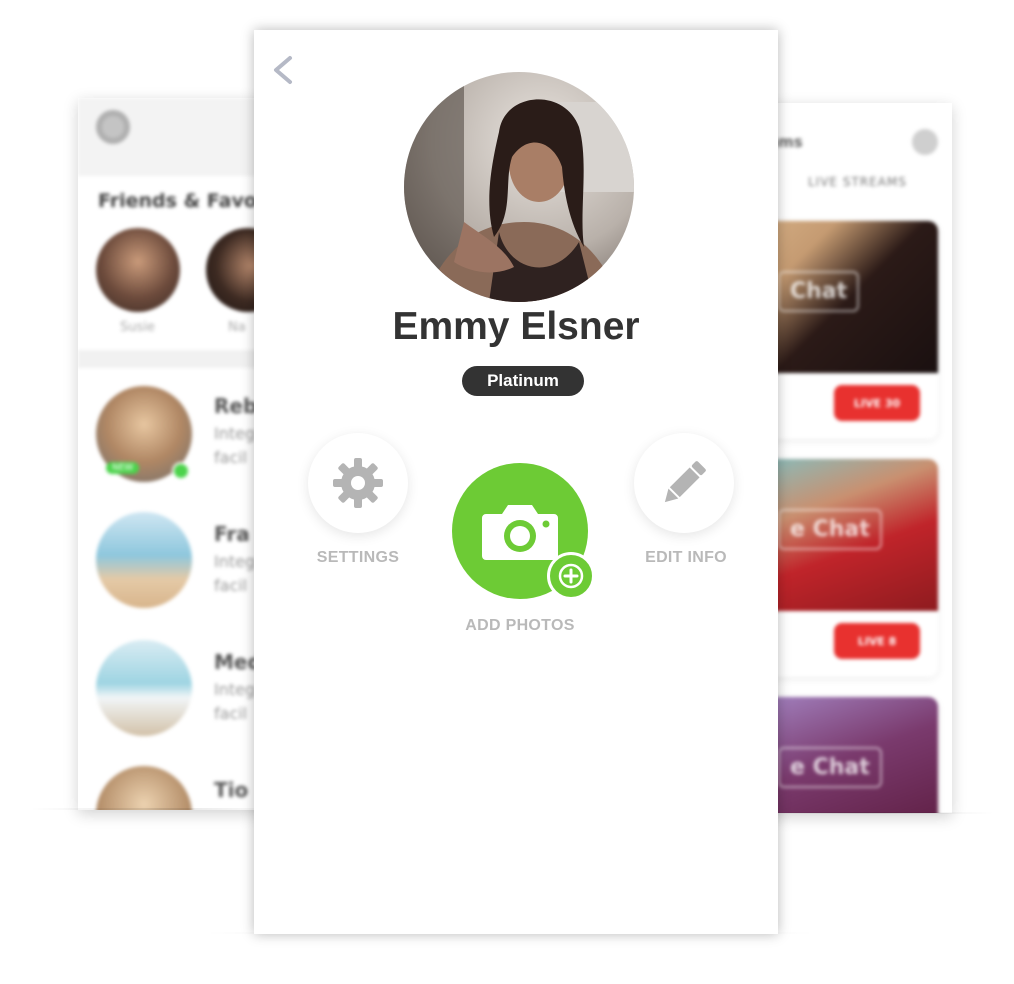 Image resolution: width=1014 pixels, height=984 pixels. I want to click on settings-label: SETTINGS, so click(358, 557).